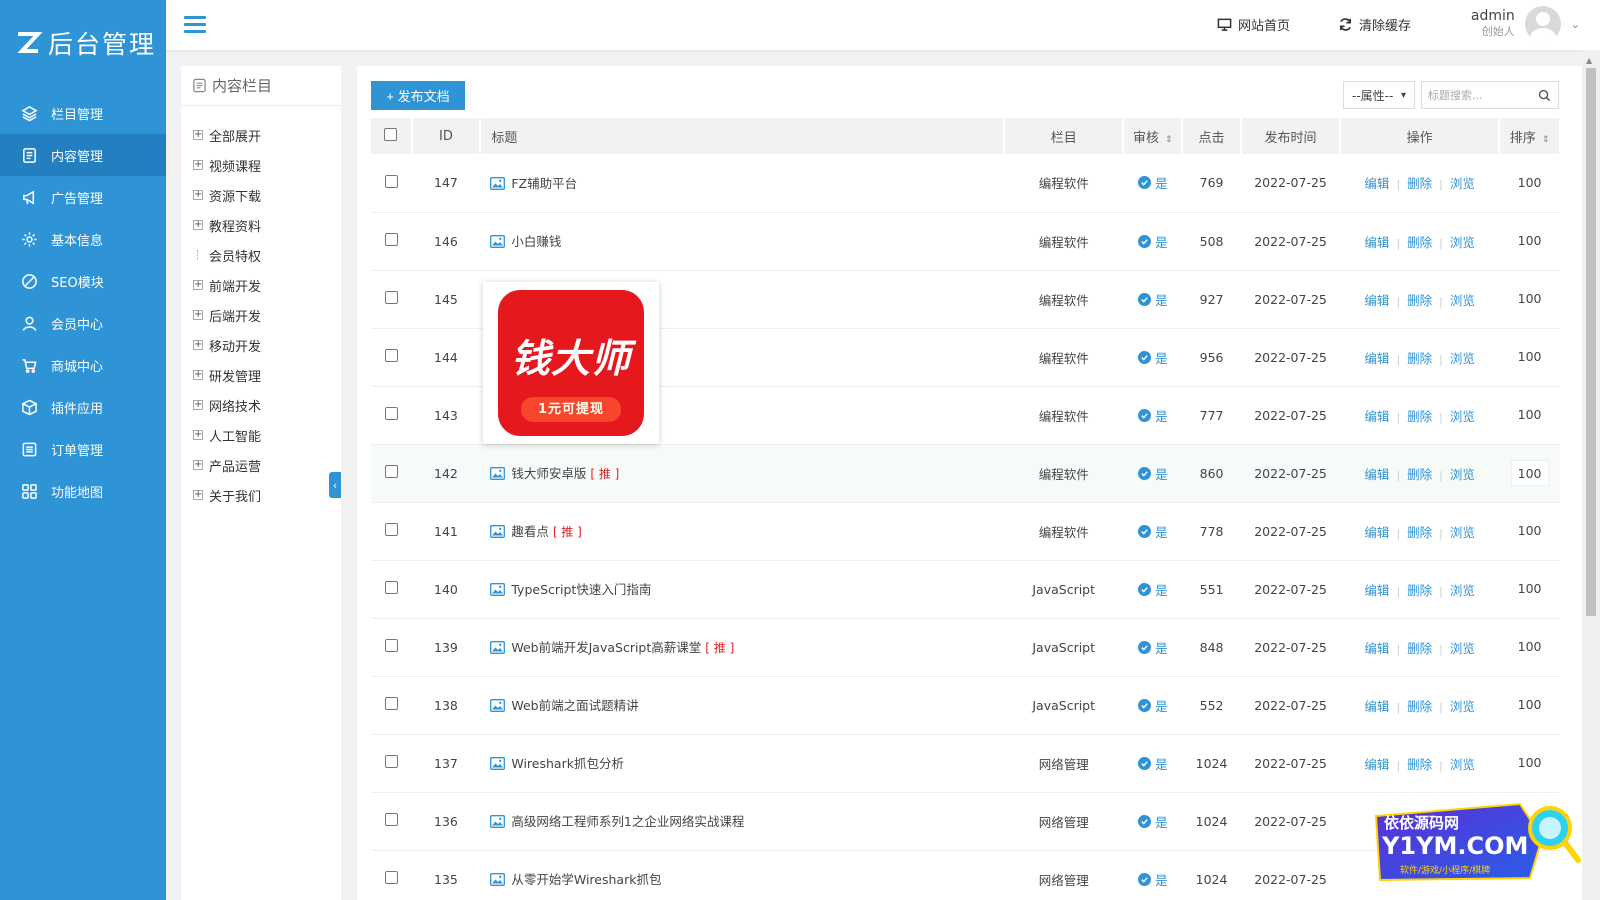 The image size is (1600, 900). What do you see at coordinates (1591, 475) in the screenshot?
I see `vertical-scrollbar: ▲` at bounding box center [1591, 475].